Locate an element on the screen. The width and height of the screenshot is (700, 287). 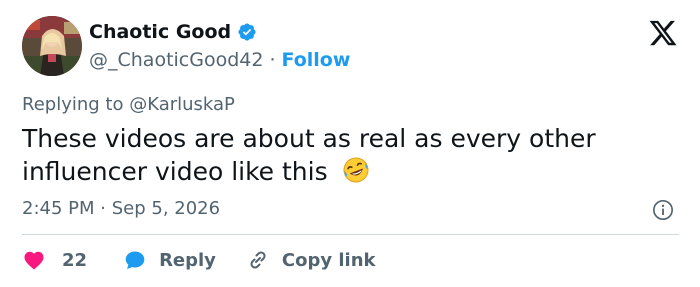
author-handle: @_ChaoticGood42 is located at coordinates (176, 60).